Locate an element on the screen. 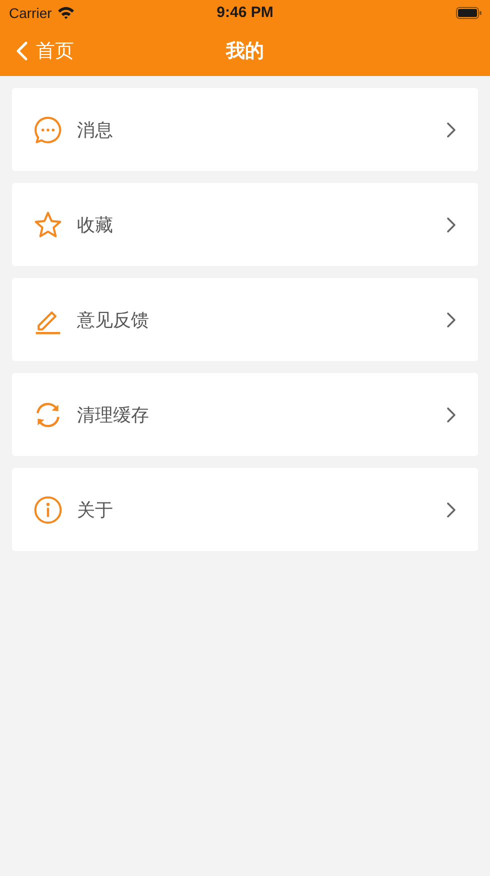  menu-item: 意见反馈 is located at coordinates (245, 319).